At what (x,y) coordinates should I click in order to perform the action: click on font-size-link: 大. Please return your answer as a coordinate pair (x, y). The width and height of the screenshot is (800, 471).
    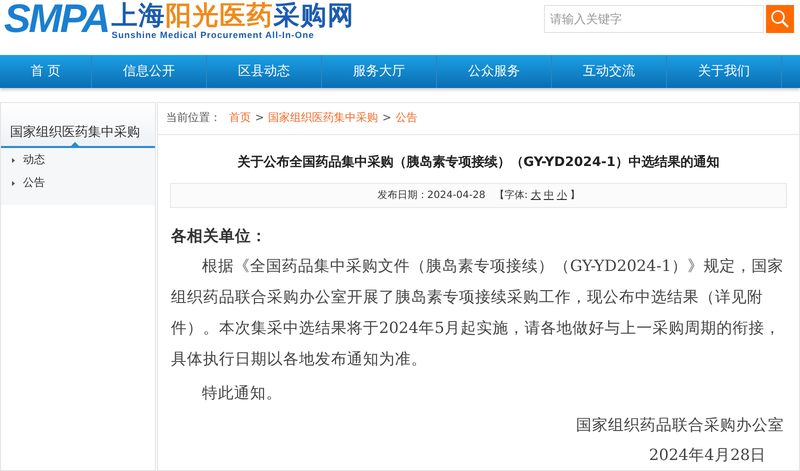
    Looking at the image, I should click on (535, 195).